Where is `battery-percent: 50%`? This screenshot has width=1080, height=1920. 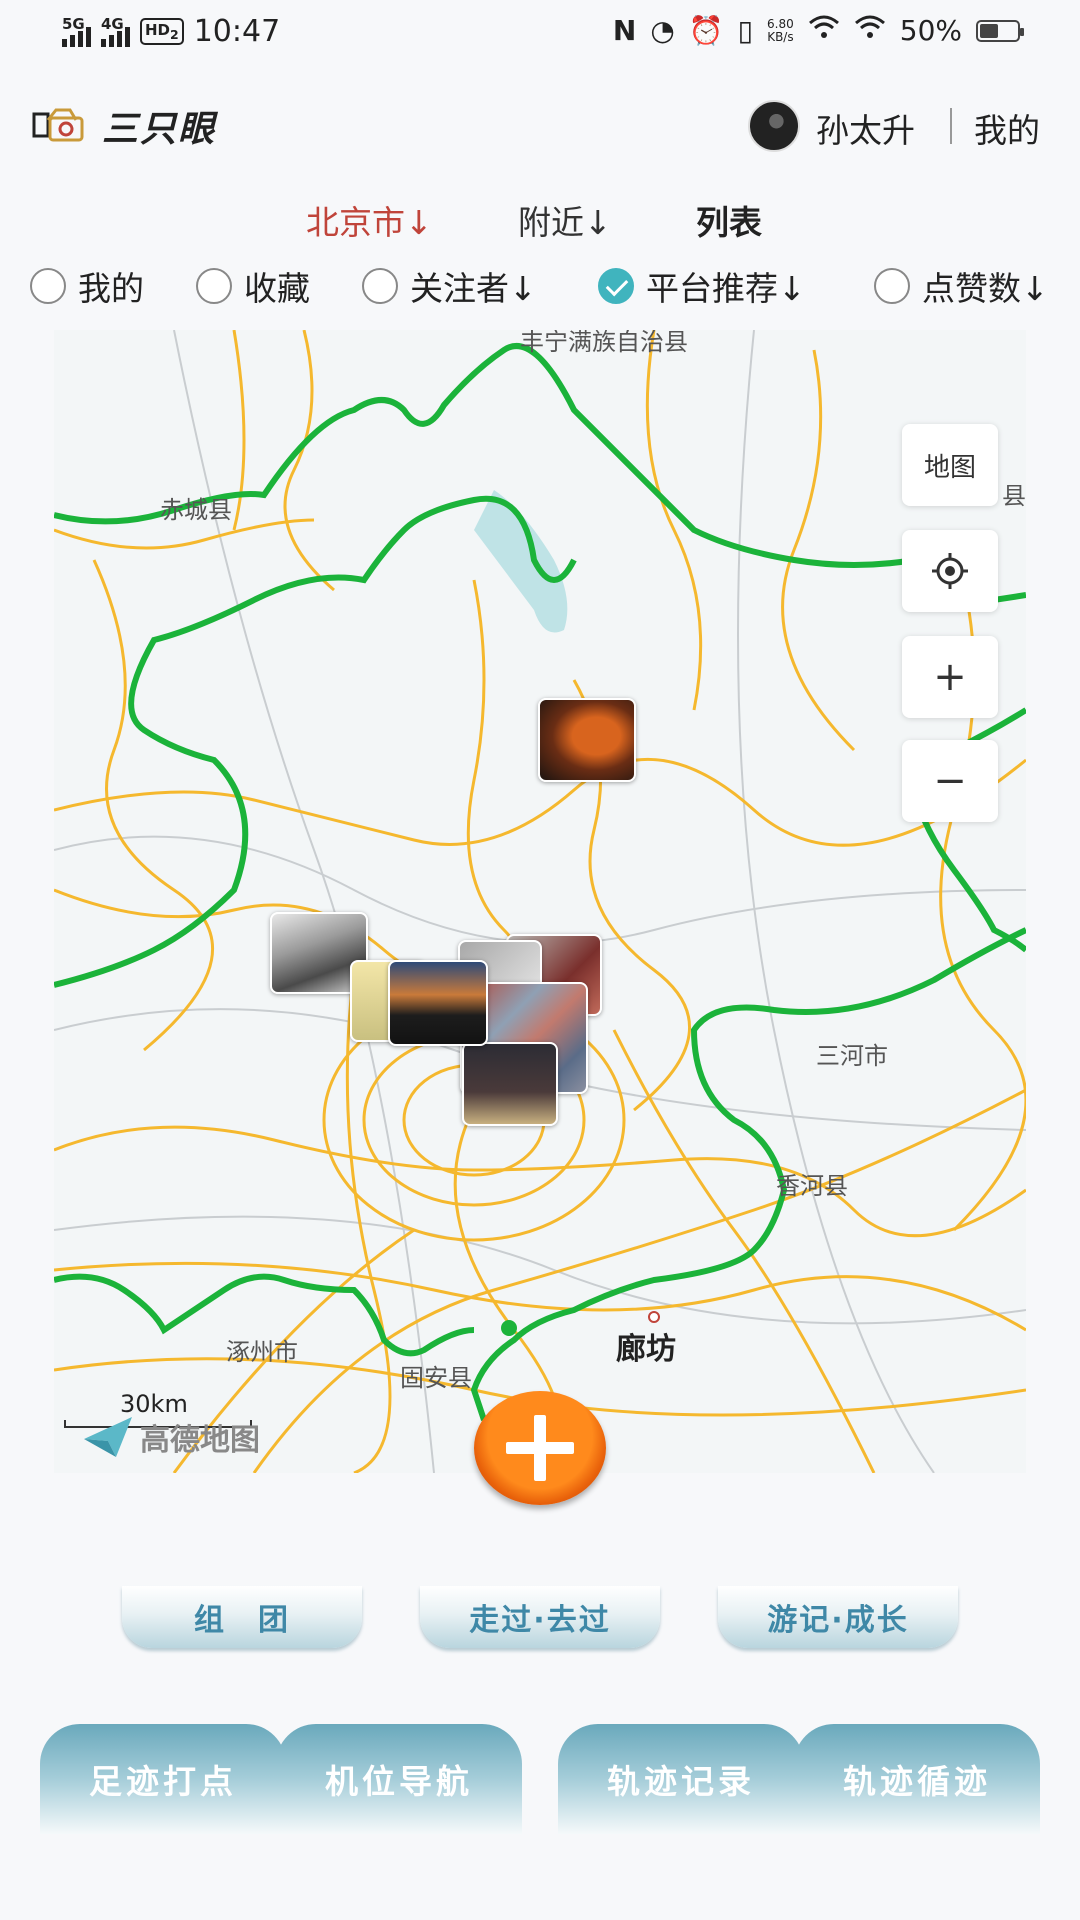
battery-percent: 50% is located at coordinates (930, 30).